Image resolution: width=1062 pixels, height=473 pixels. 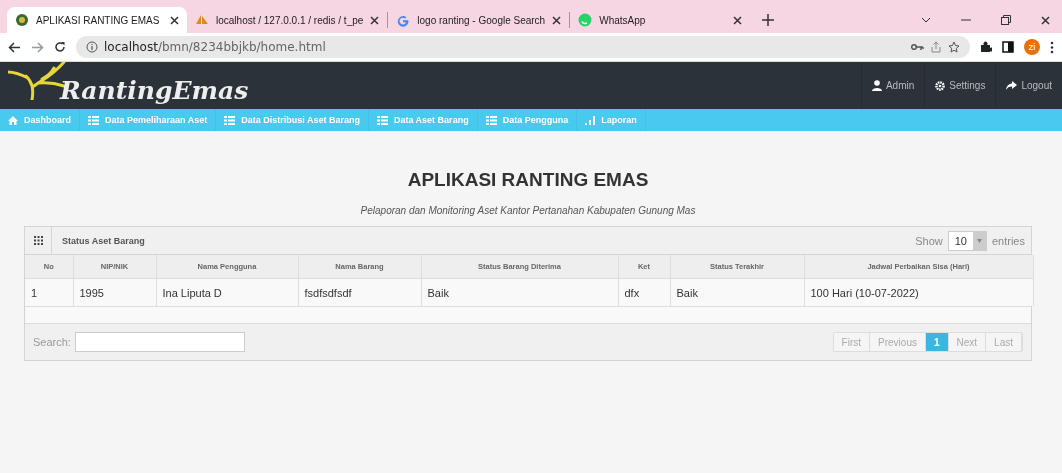 What do you see at coordinates (523, 47) in the screenshot?
I see `address-bar: localhost/bmn/8234bbjkb/home.html` at bounding box center [523, 47].